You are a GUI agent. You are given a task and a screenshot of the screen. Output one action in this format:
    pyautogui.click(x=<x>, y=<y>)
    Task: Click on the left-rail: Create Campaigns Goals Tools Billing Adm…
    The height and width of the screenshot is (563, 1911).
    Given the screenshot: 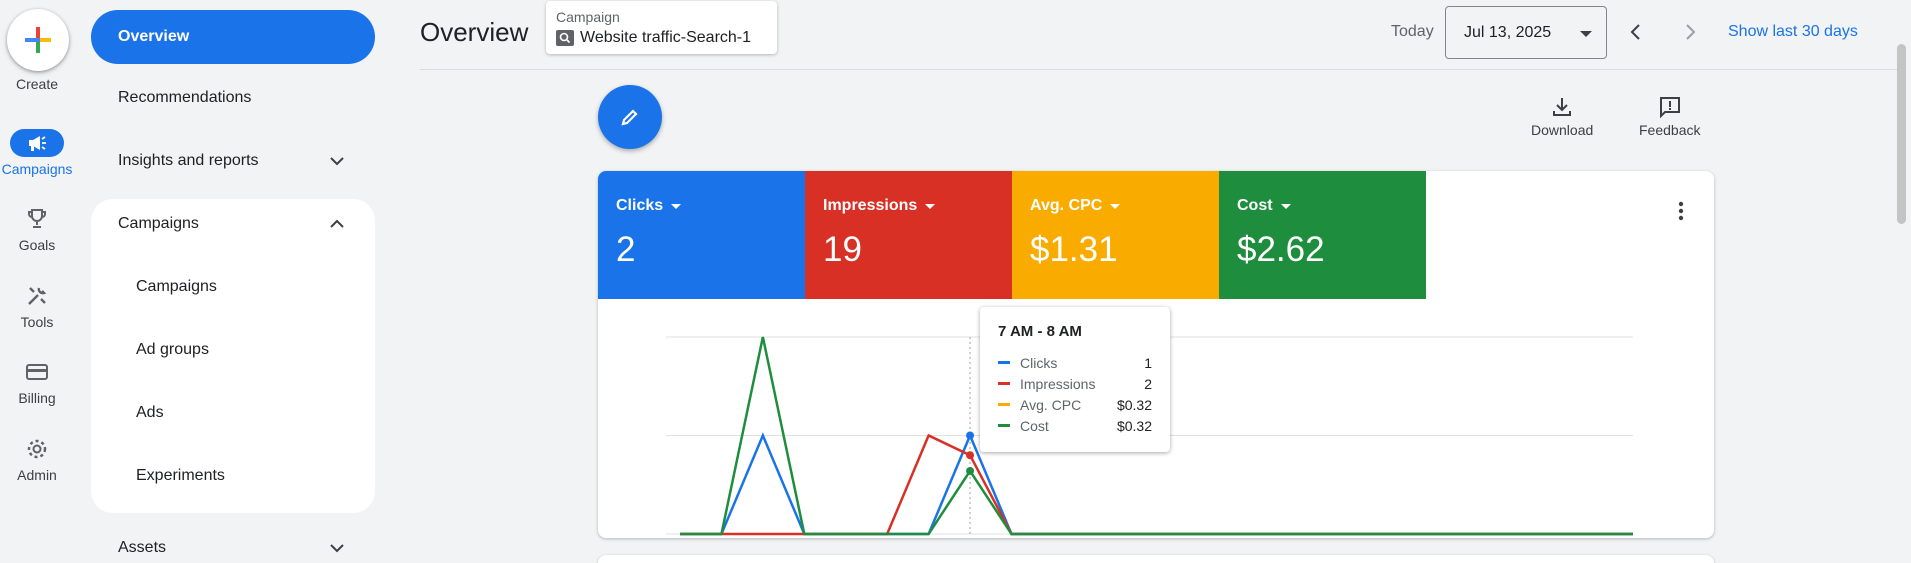 What is the action you would take?
    pyautogui.click(x=37, y=281)
    